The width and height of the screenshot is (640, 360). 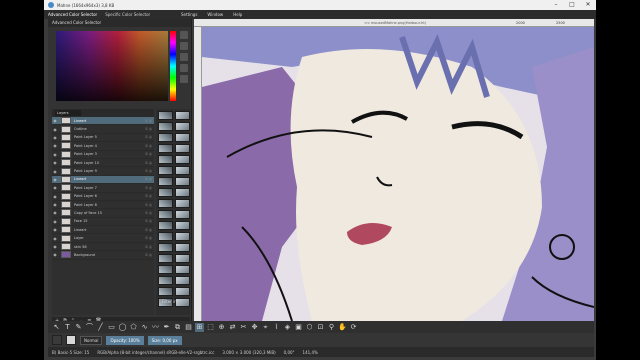 I want to click on tool-icon: ⊕, so click(x=221, y=327).